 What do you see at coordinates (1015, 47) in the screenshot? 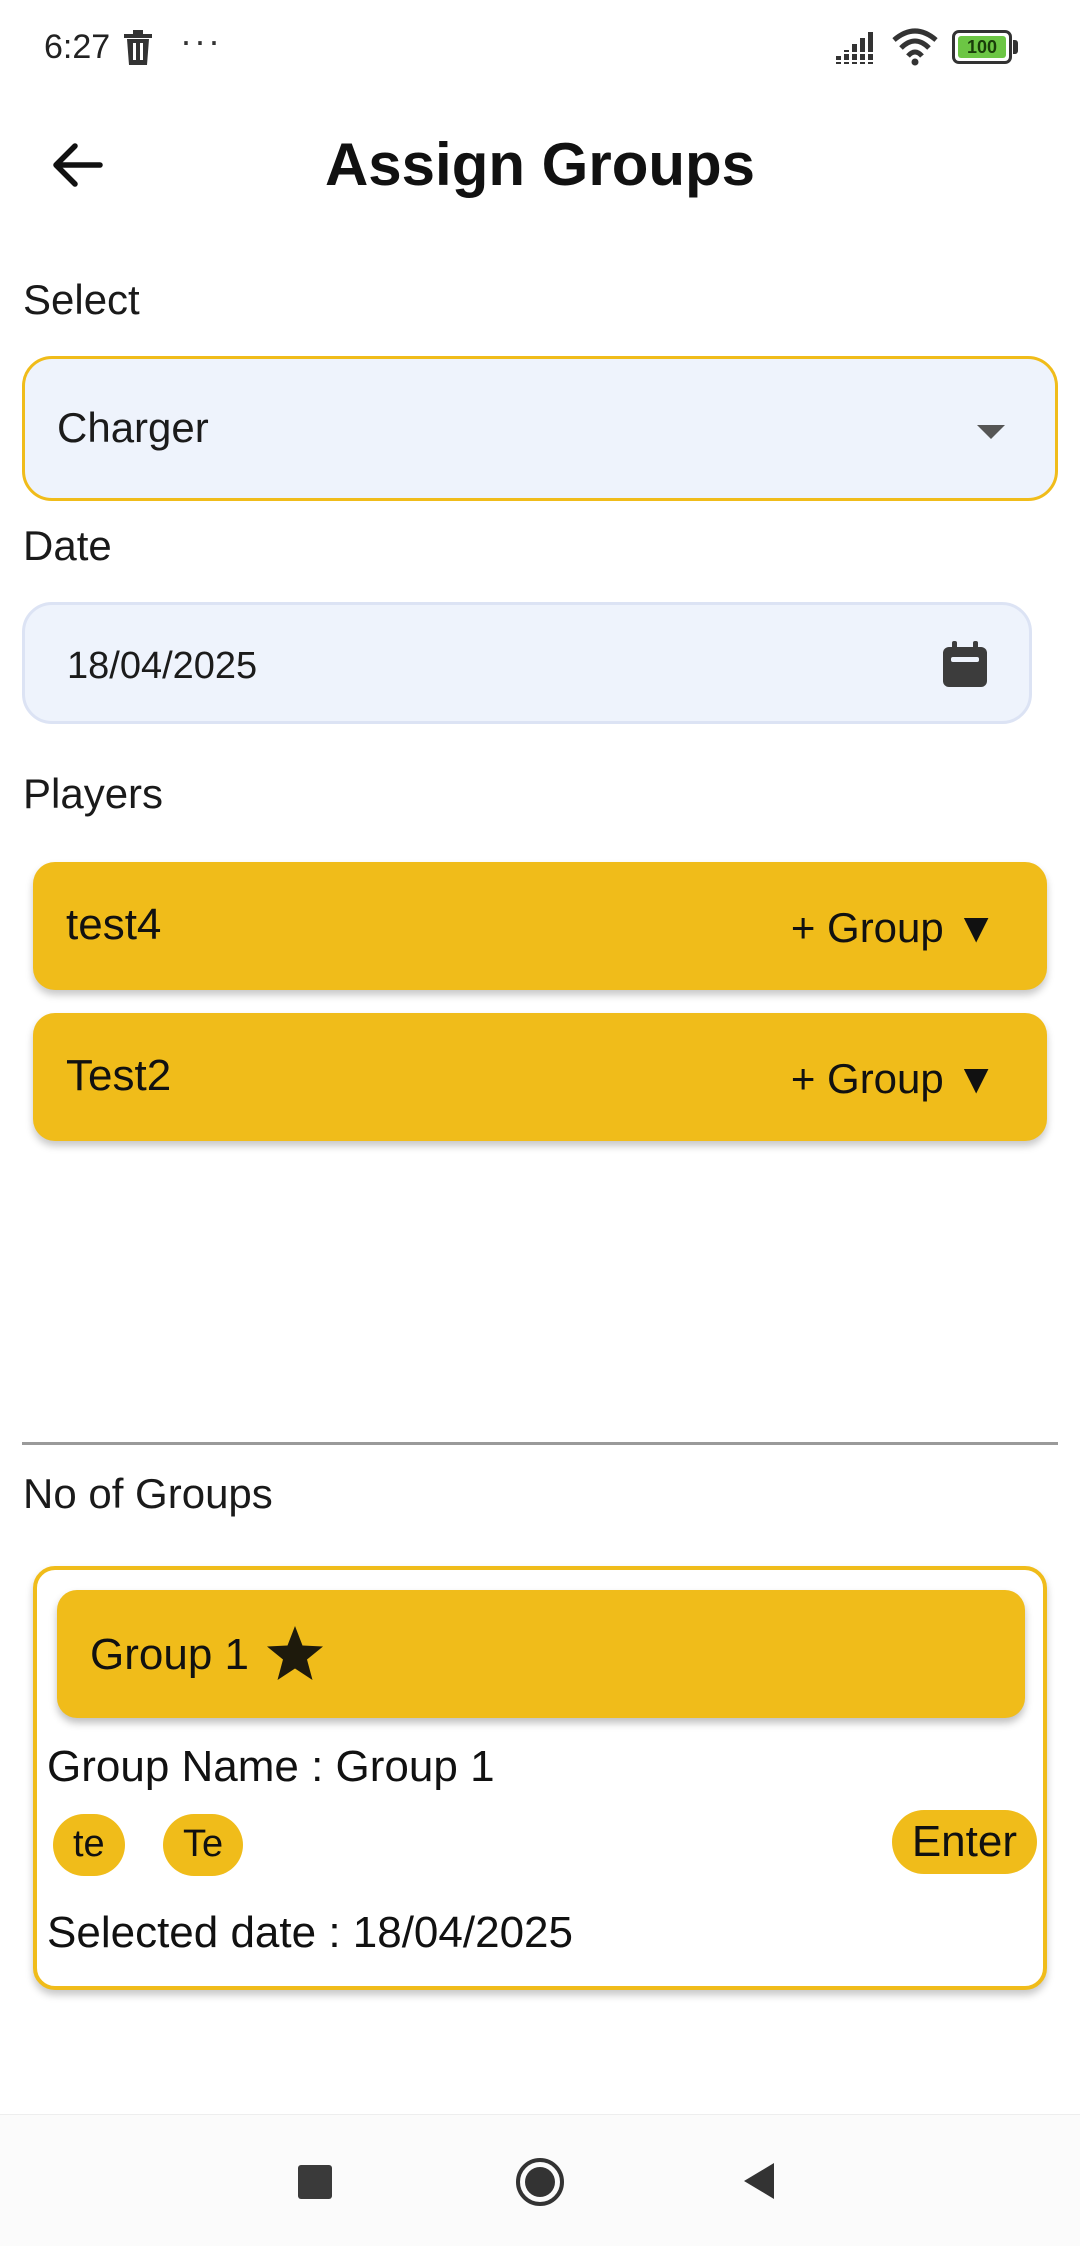
I see `battery-tip` at bounding box center [1015, 47].